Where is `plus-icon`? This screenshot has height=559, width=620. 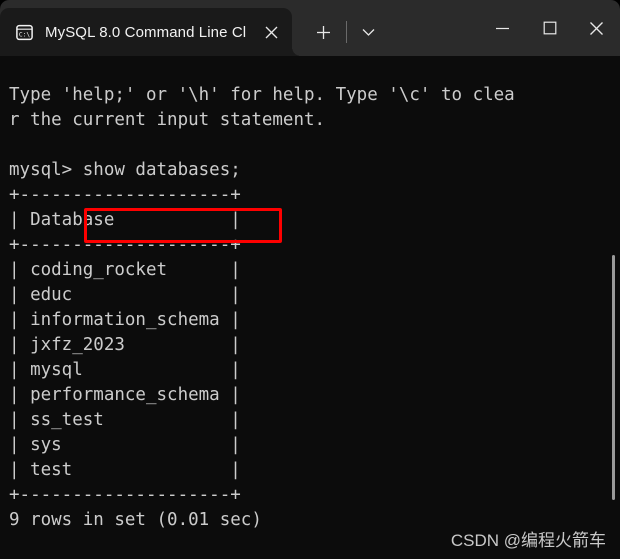 plus-icon is located at coordinates (323, 32).